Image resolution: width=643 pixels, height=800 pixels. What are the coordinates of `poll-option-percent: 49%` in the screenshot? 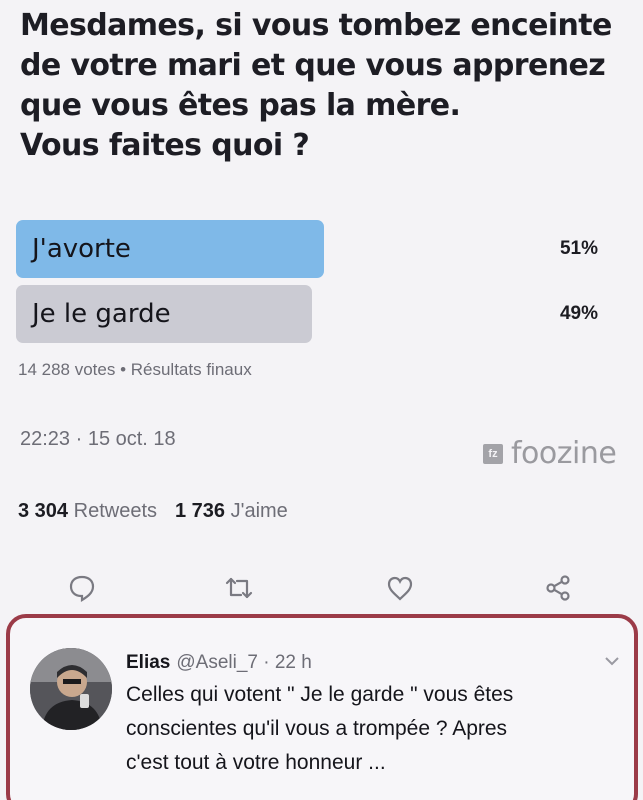 It's located at (578, 313).